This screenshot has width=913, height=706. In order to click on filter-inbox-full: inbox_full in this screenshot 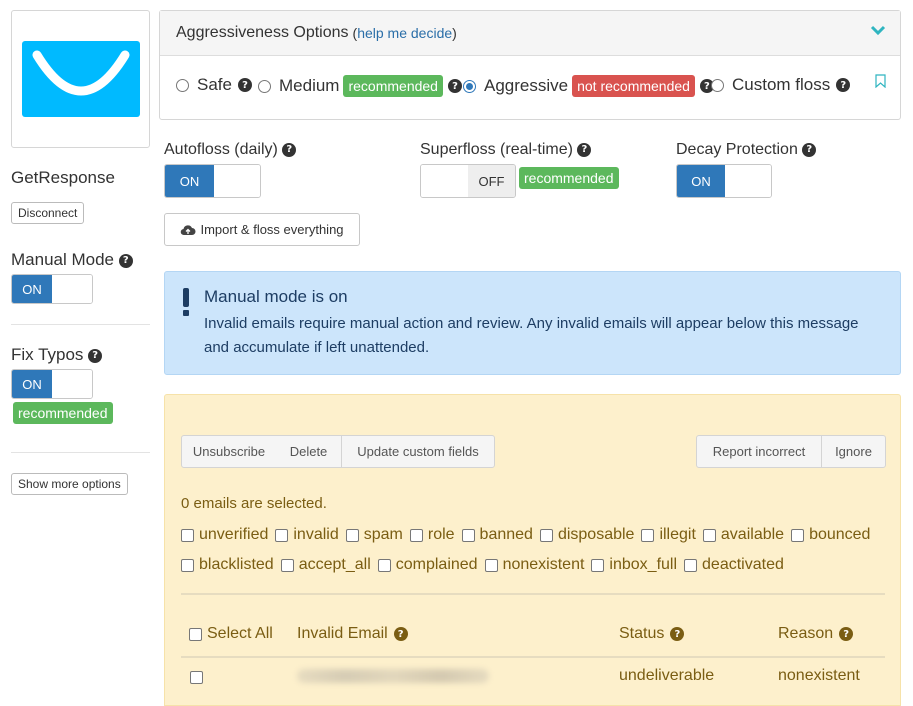, I will do `click(634, 565)`.